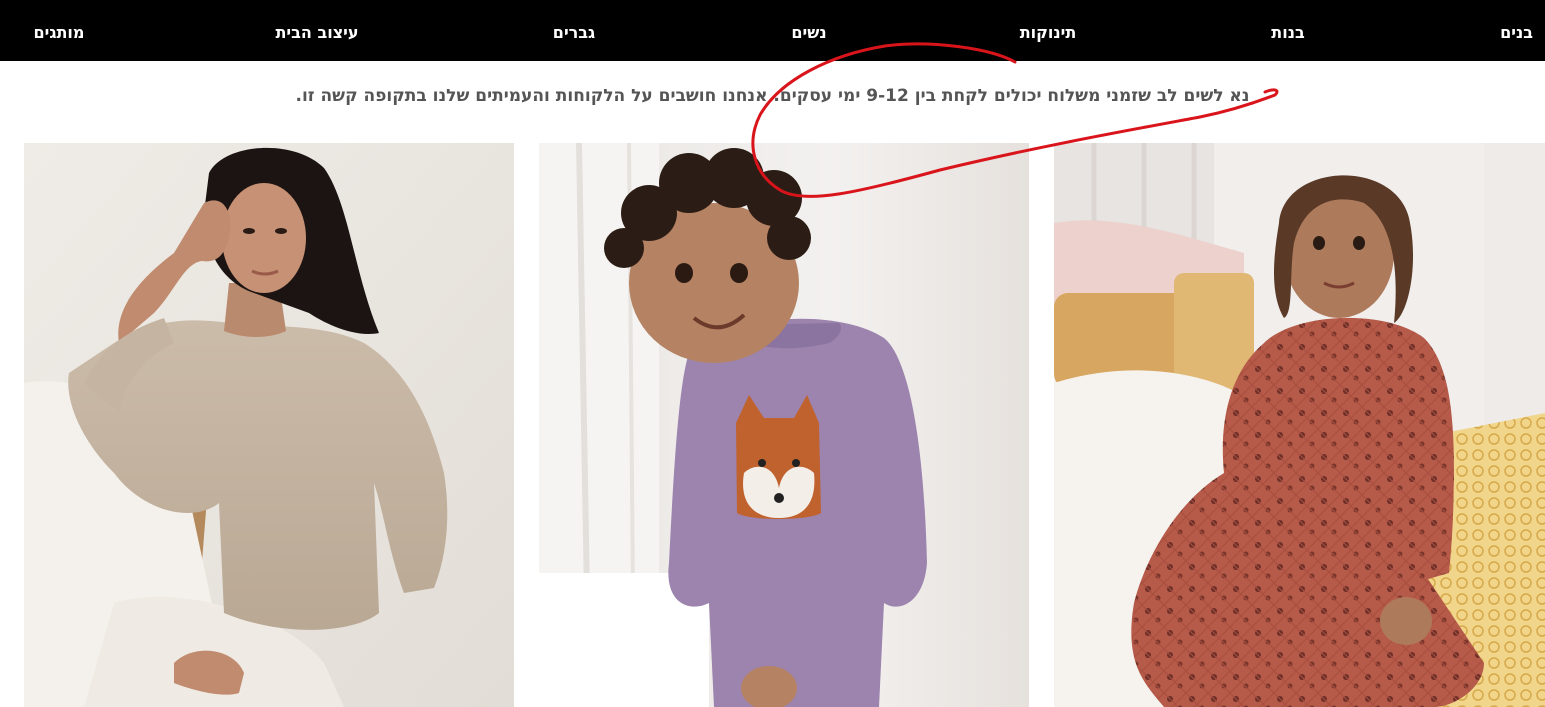  I want to click on nav-item-women: נשים, so click(808, 30).